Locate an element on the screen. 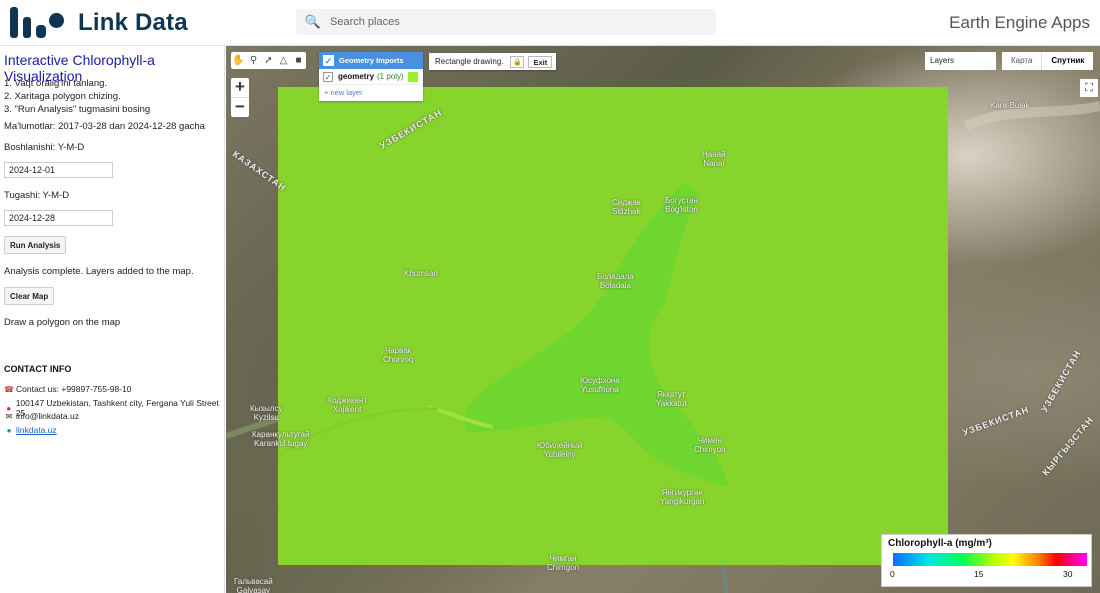 This screenshot has height=593, width=1100. search-icon: 🔍 is located at coordinates (313, 21).